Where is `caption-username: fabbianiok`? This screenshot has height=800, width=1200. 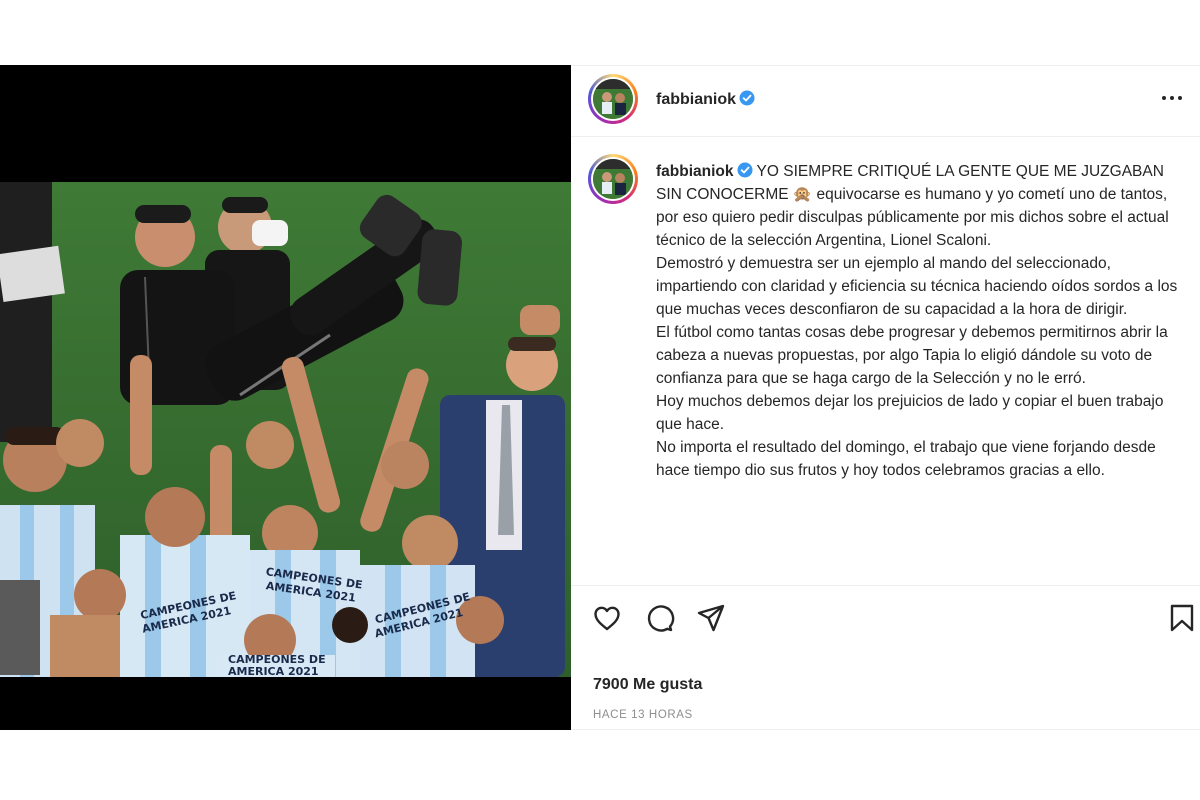
caption-username: fabbianiok is located at coordinates (695, 171).